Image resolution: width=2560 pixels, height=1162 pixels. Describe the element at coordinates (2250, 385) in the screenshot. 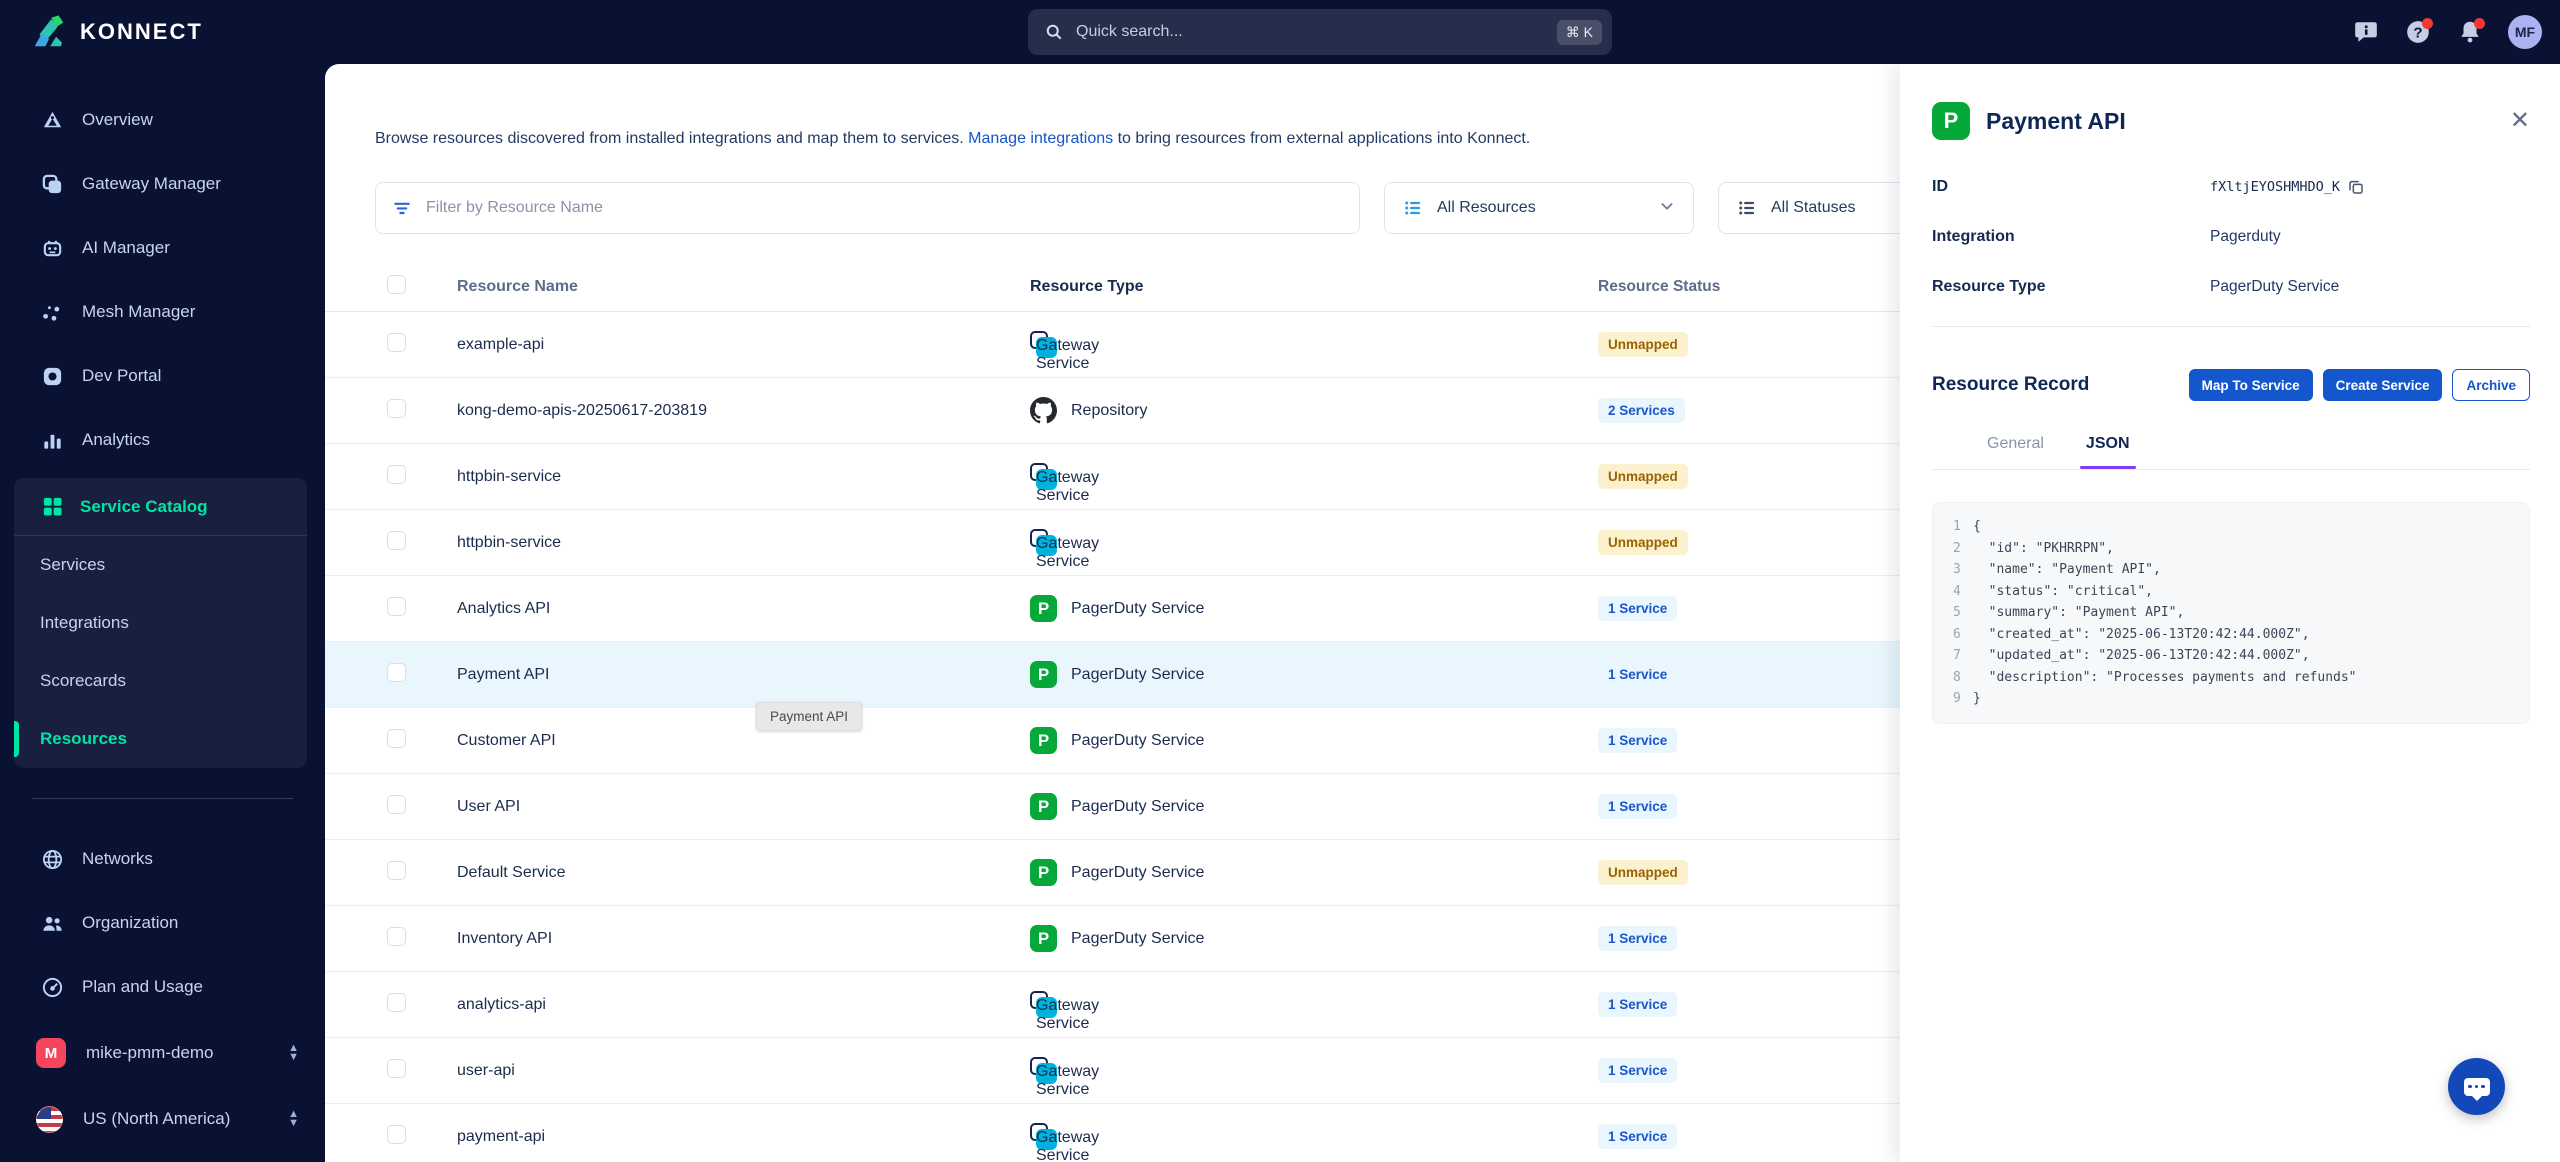

I see `map-to-service-button: Map To Service` at that location.